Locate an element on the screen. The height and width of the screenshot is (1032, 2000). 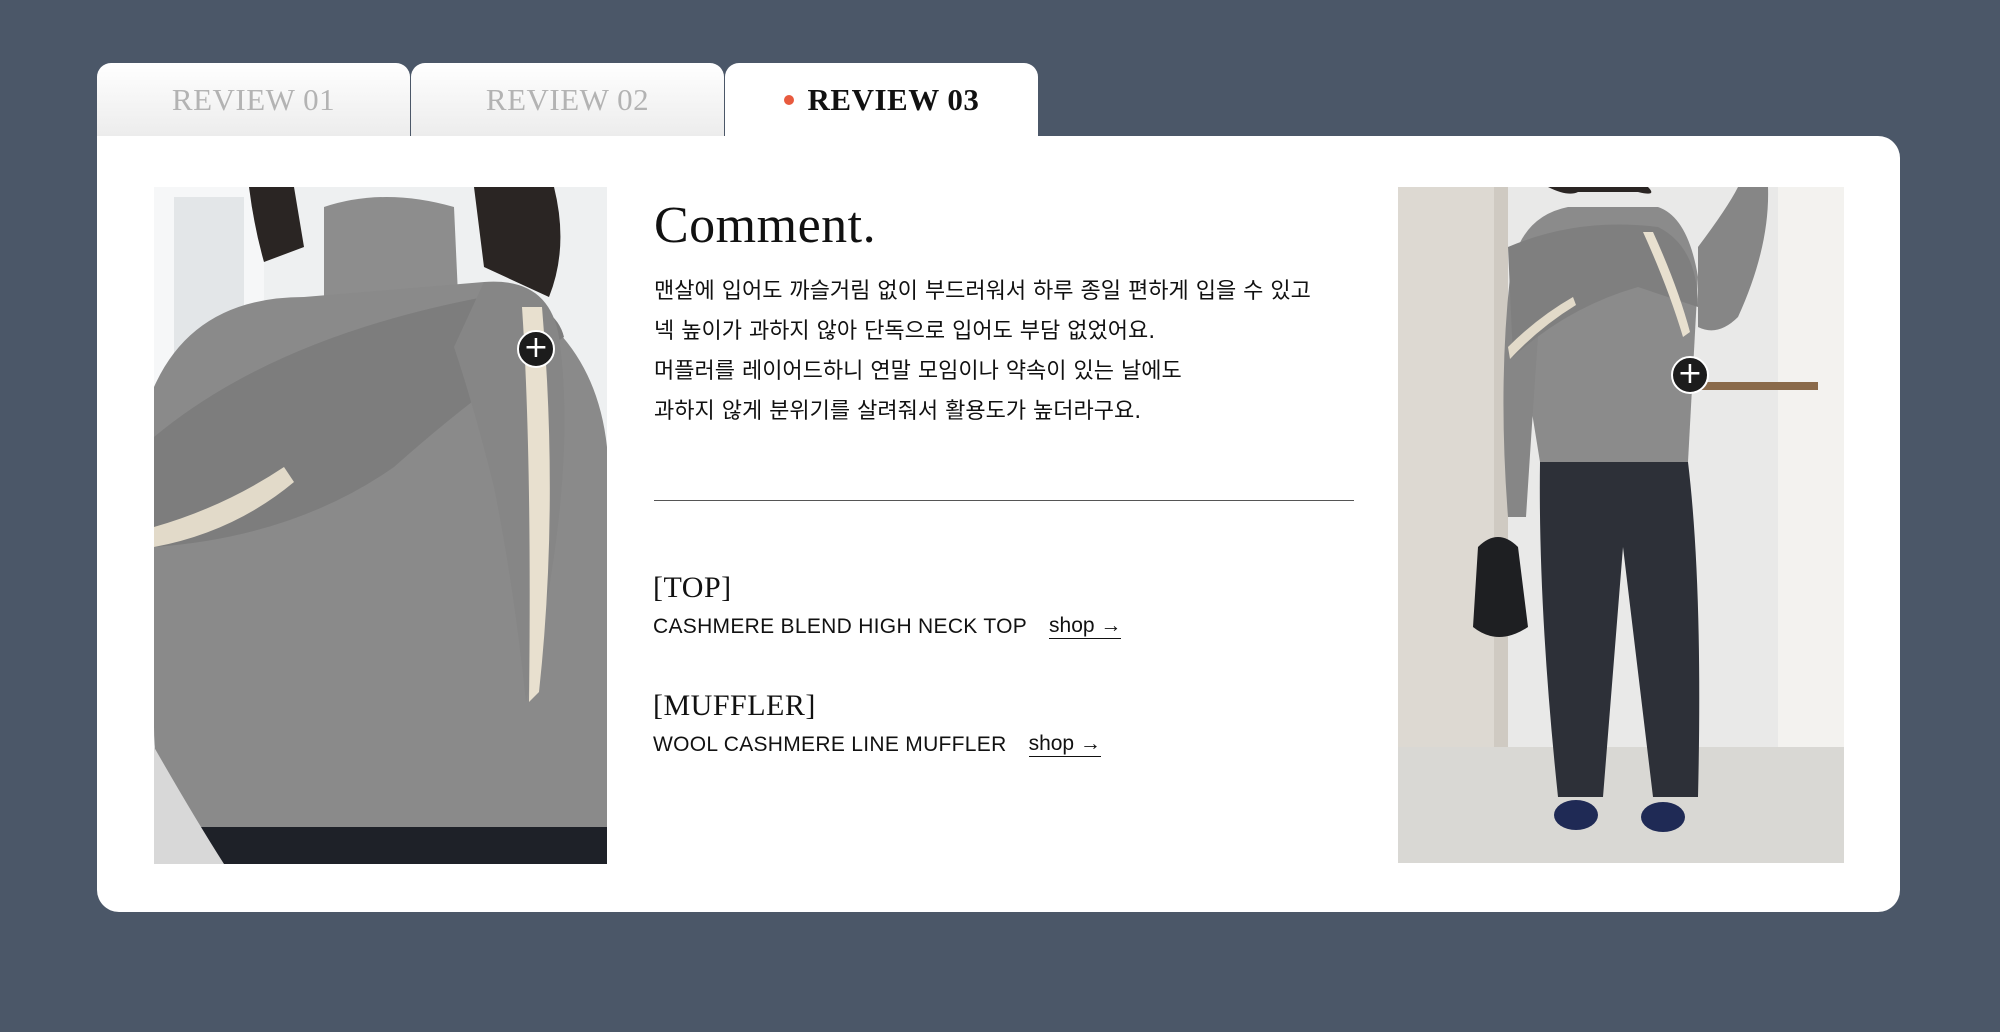
comment-line: 머플러를 레이어드하니 연말 모임이나 약속이 있는 날에도 is located at coordinates (918, 371).